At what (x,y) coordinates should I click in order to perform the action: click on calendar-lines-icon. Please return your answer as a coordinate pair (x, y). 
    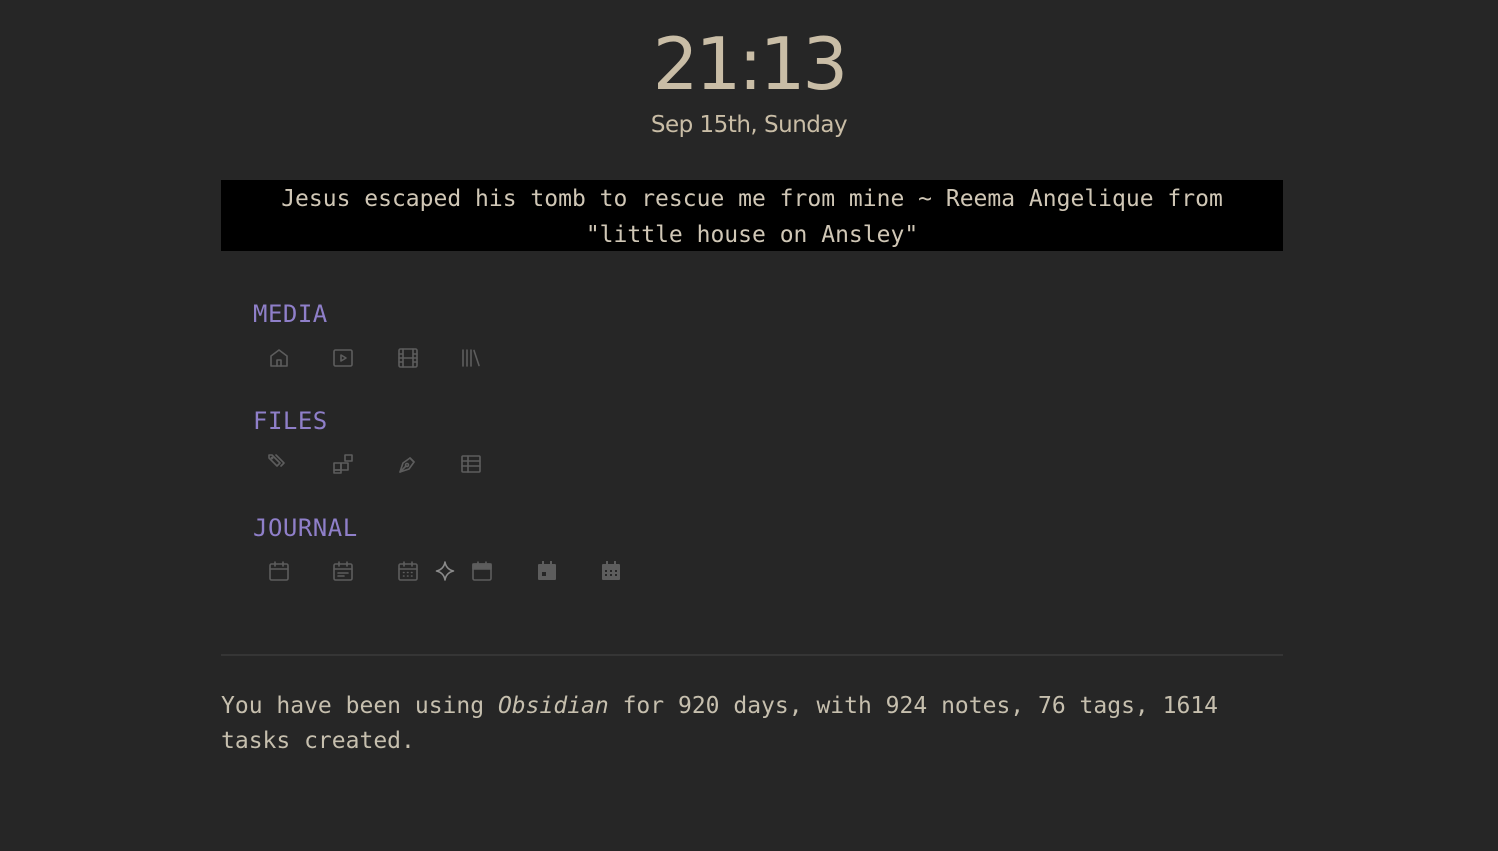
    Looking at the image, I should click on (343, 571).